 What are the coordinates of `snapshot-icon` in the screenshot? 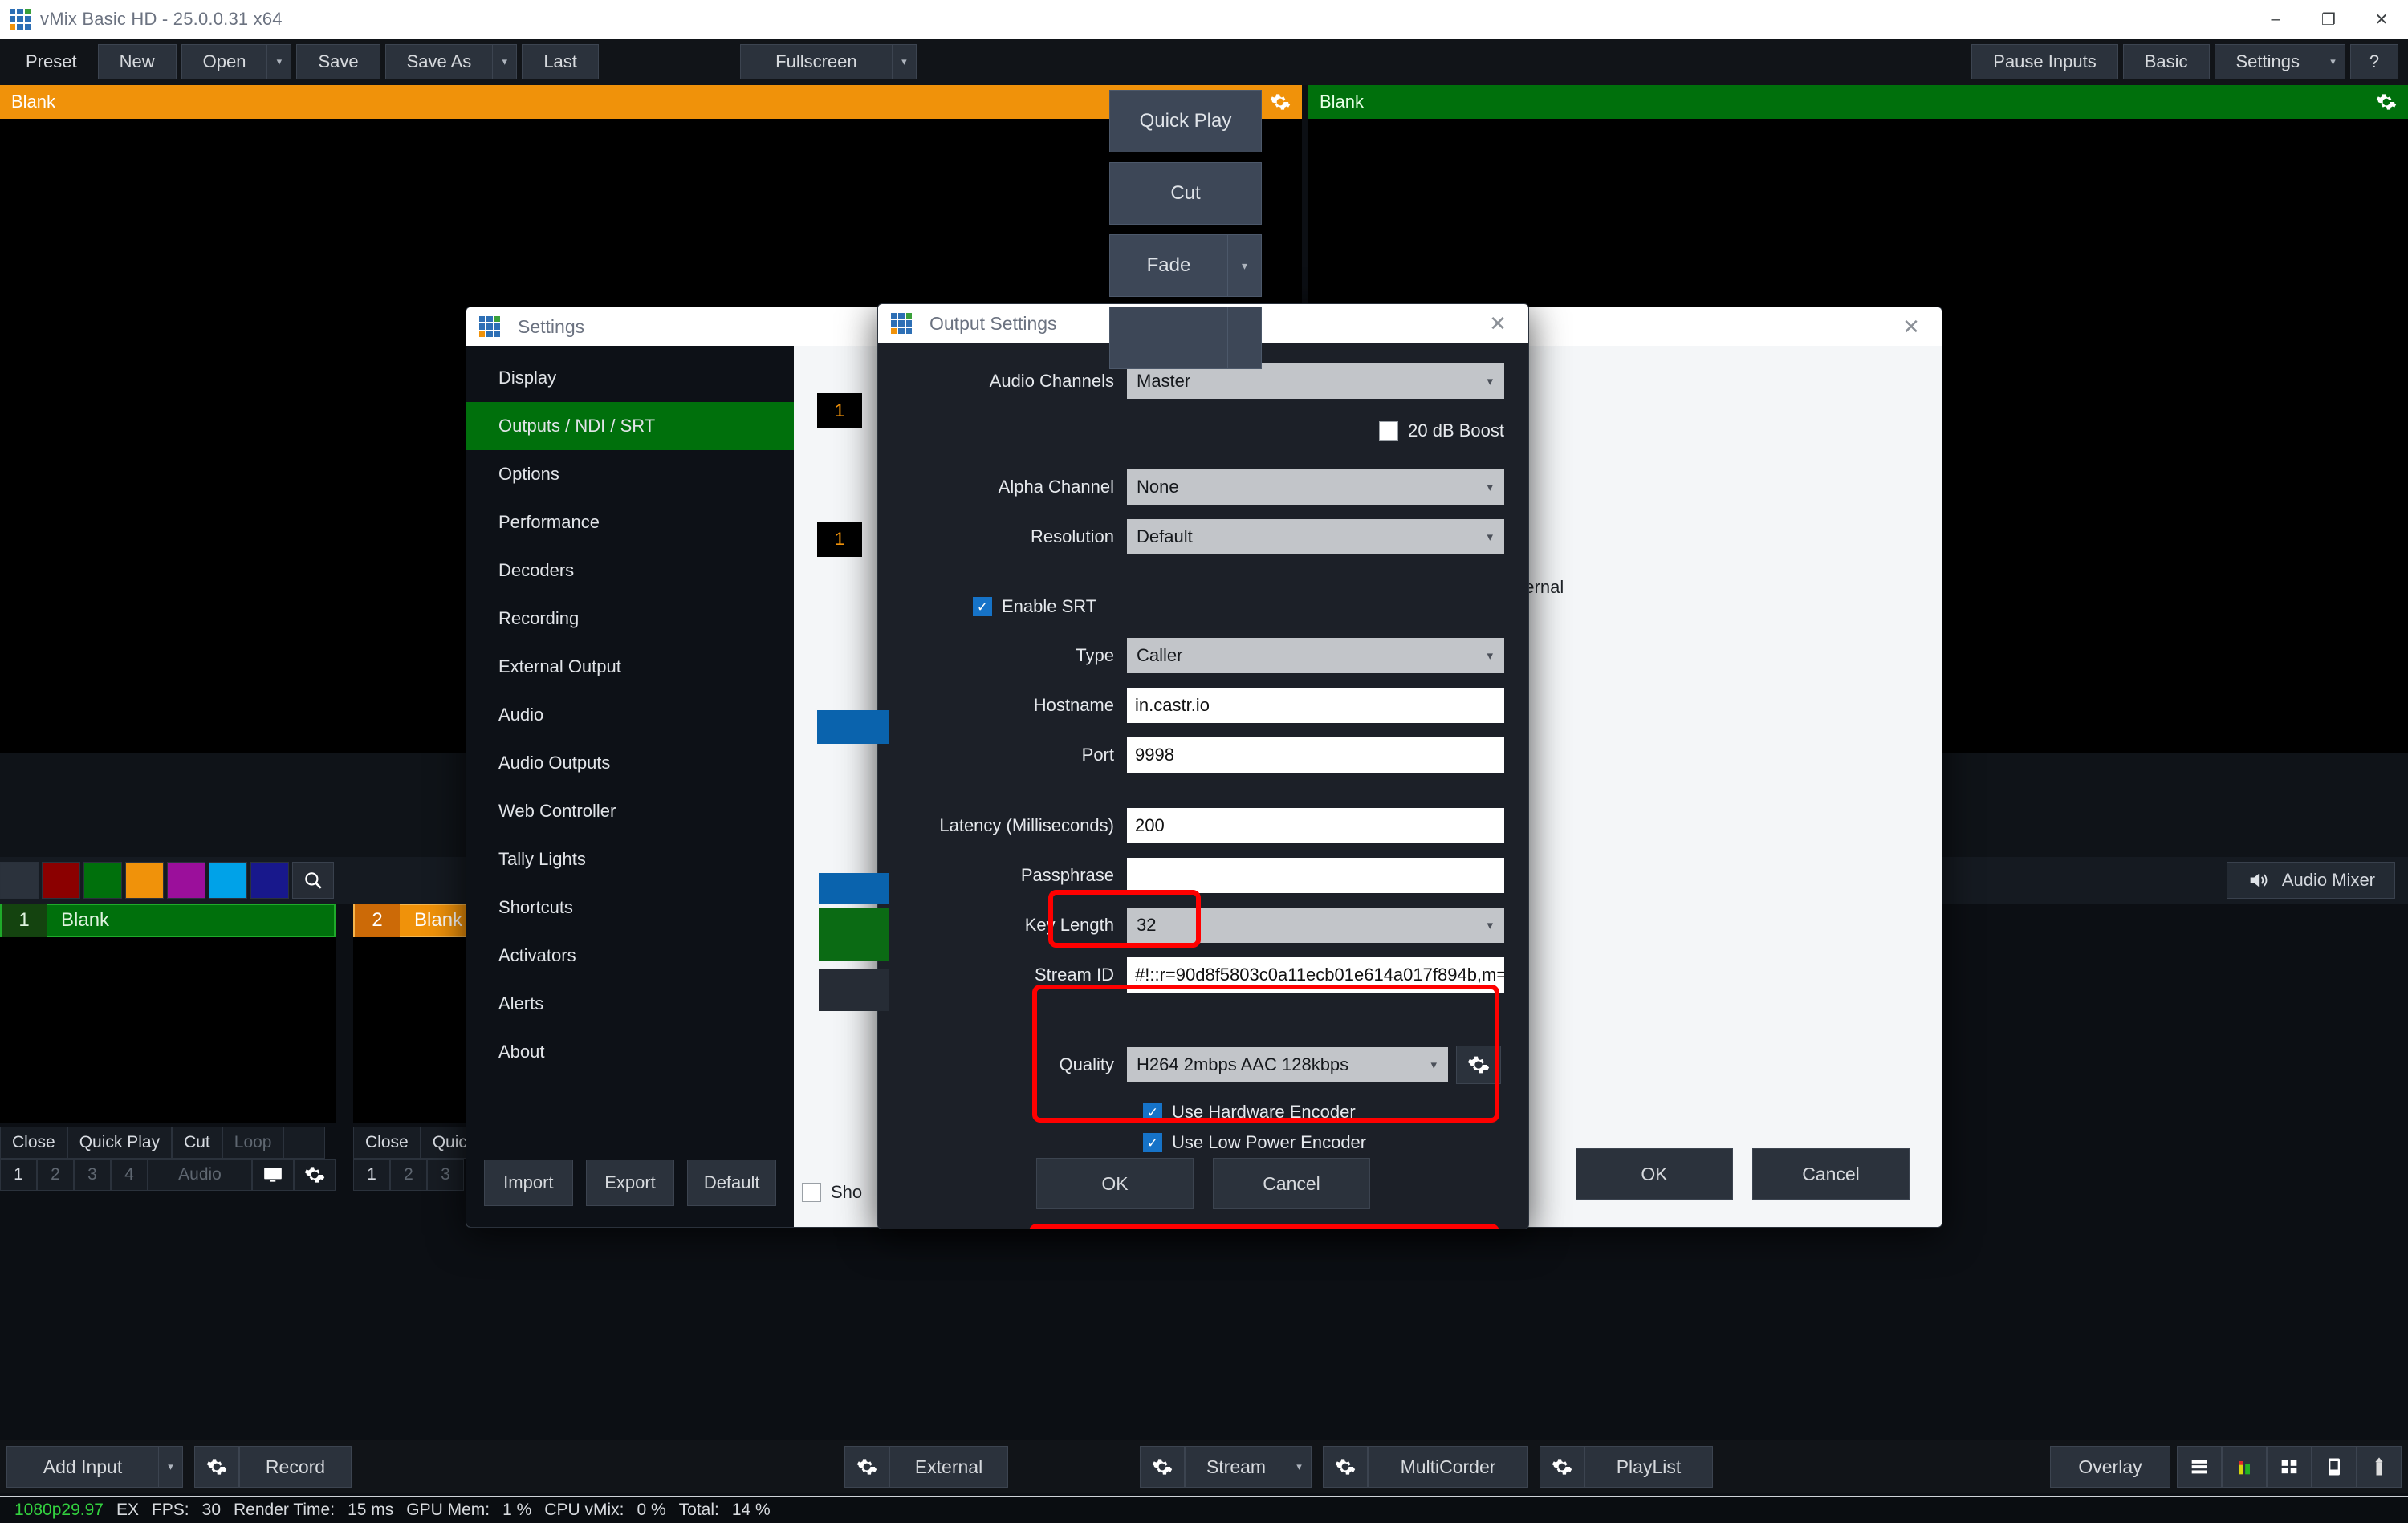 It's located at (2334, 1467).